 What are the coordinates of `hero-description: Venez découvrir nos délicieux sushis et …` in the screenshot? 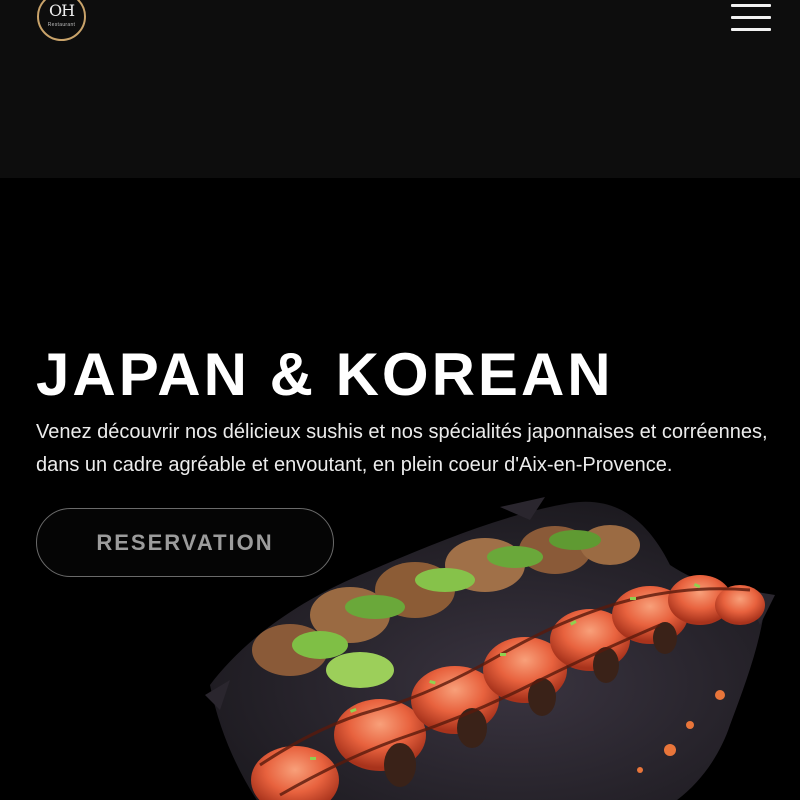 It's located at (402, 448).